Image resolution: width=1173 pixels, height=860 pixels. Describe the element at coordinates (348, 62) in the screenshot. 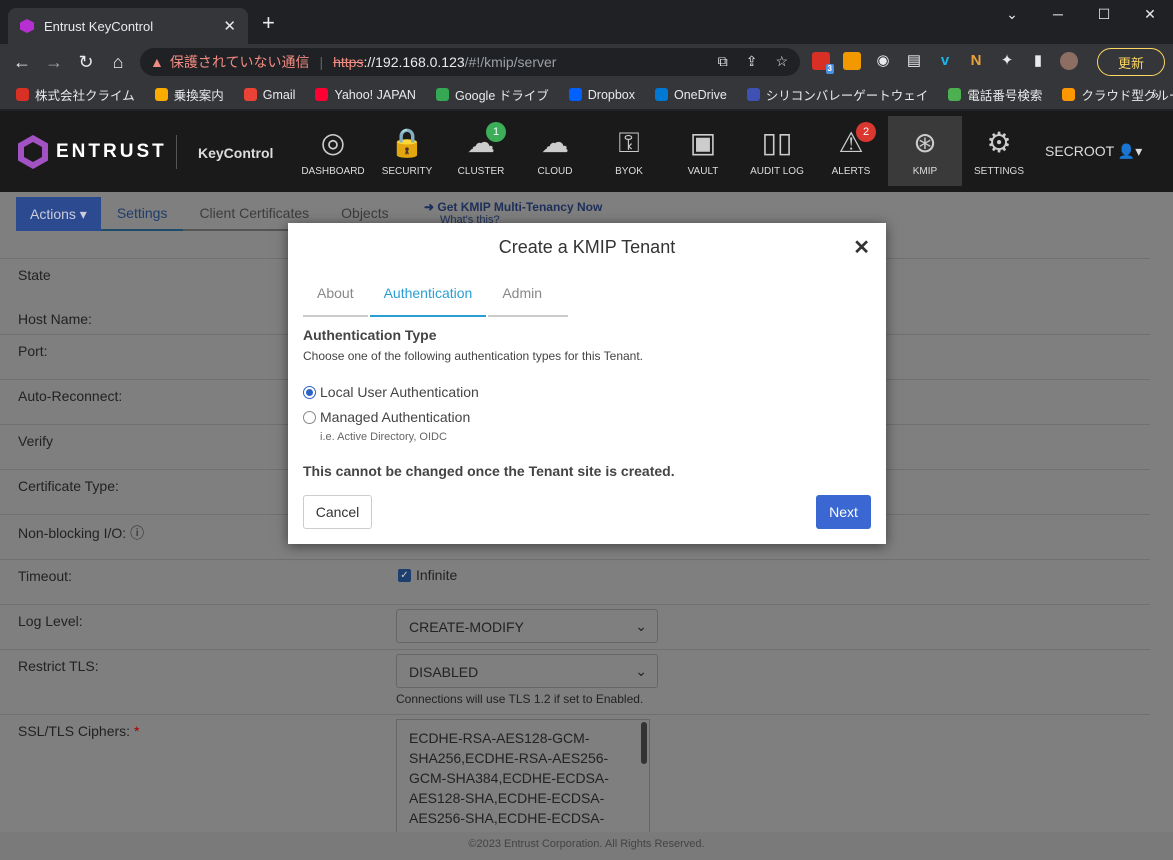

I see `url-scheme: https` at that location.